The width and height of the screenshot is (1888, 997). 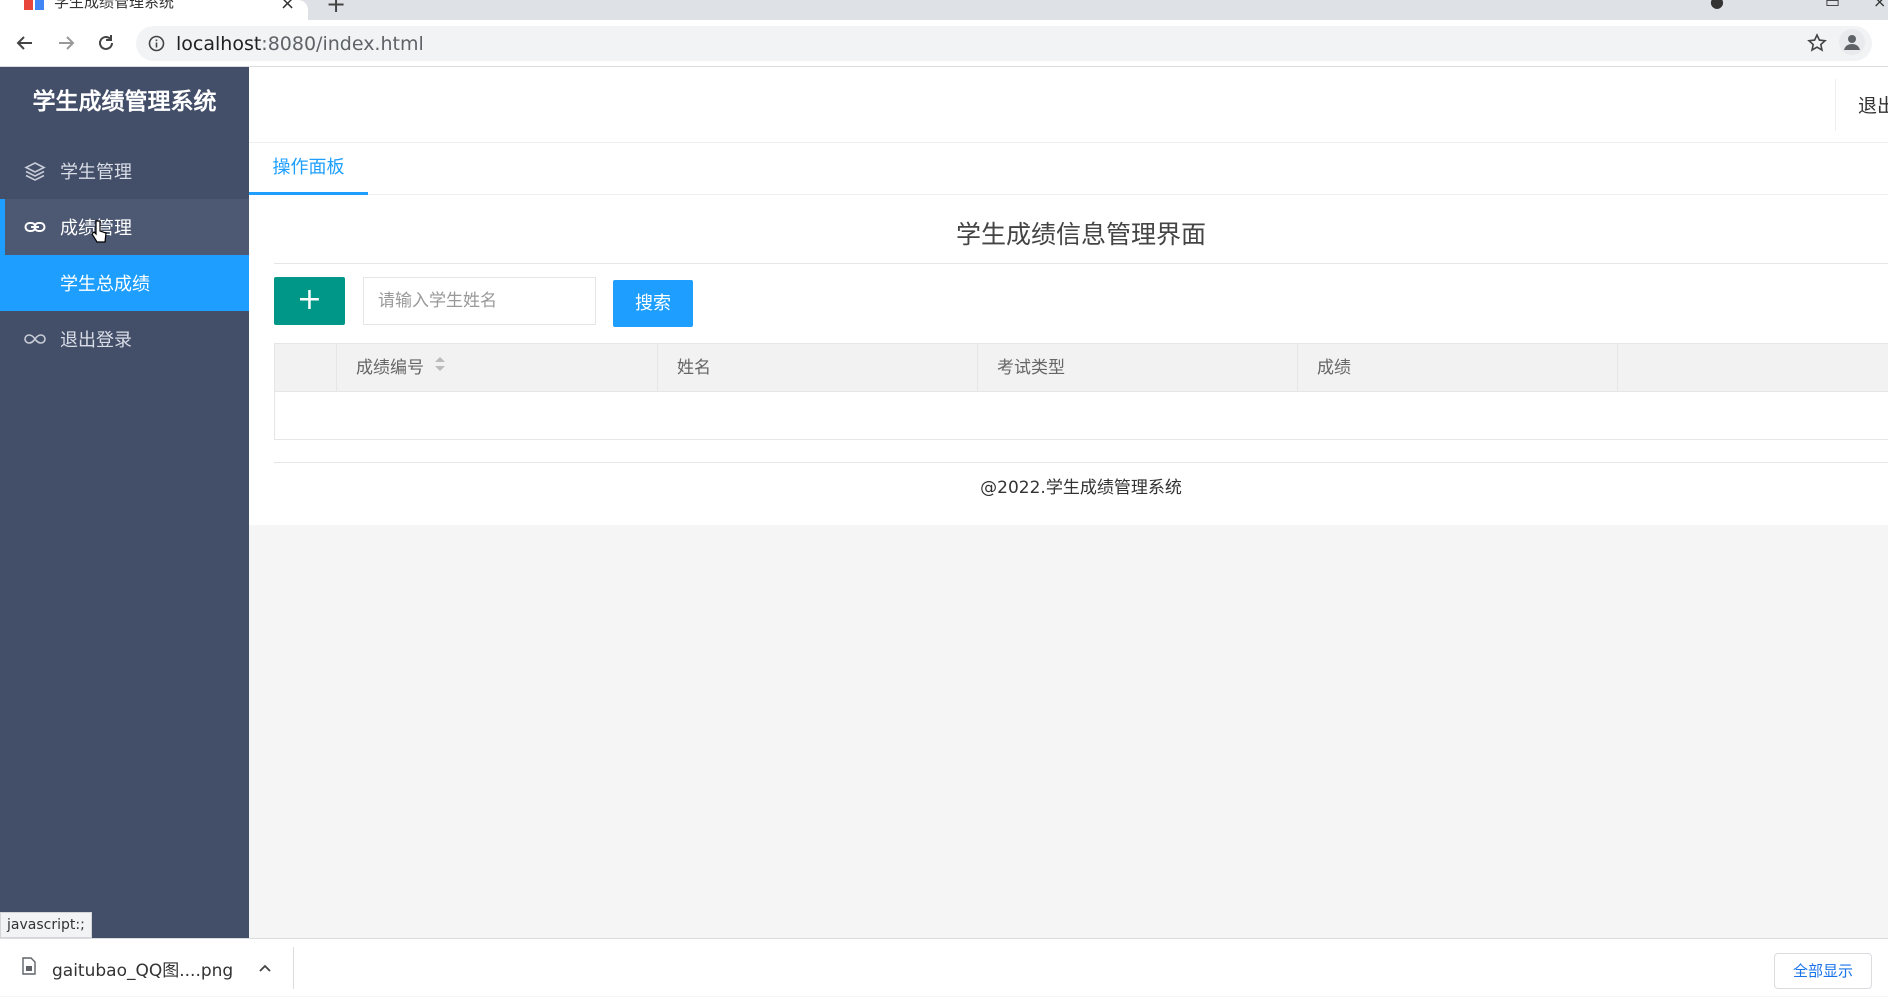 What do you see at coordinates (1879, 5) in the screenshot?
I see `window-close-icon: ×` at bounding box center [1879, 5].